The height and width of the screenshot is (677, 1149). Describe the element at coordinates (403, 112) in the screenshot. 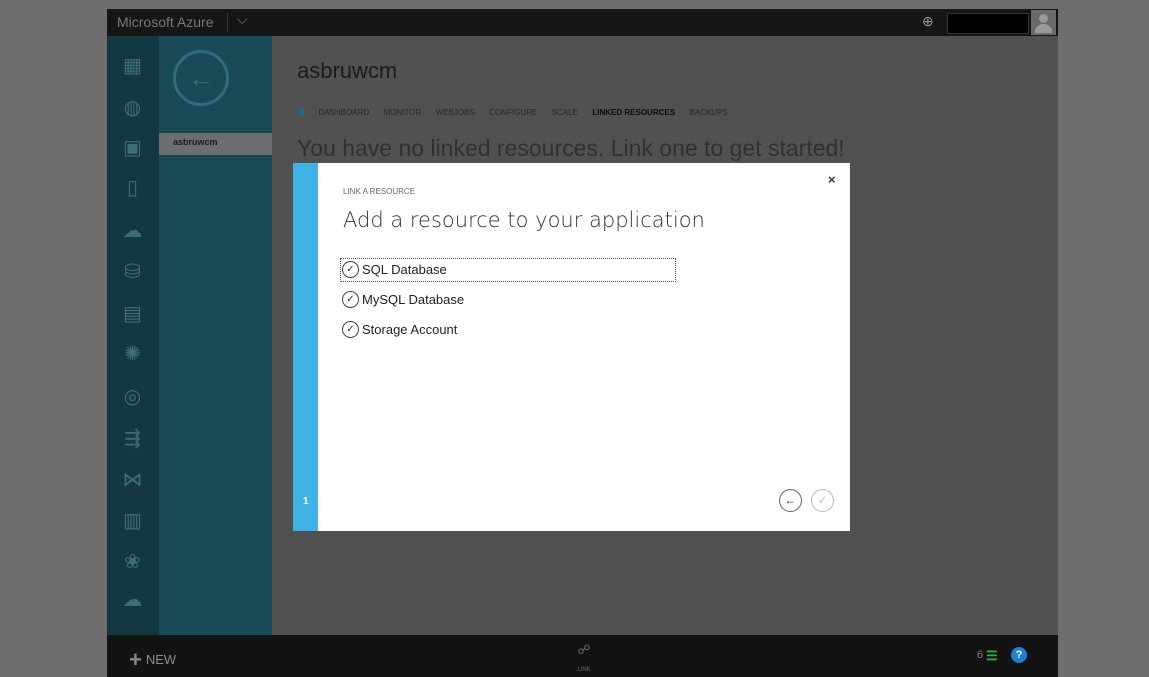

I see `tab-monitor: MONITOR` at that location.